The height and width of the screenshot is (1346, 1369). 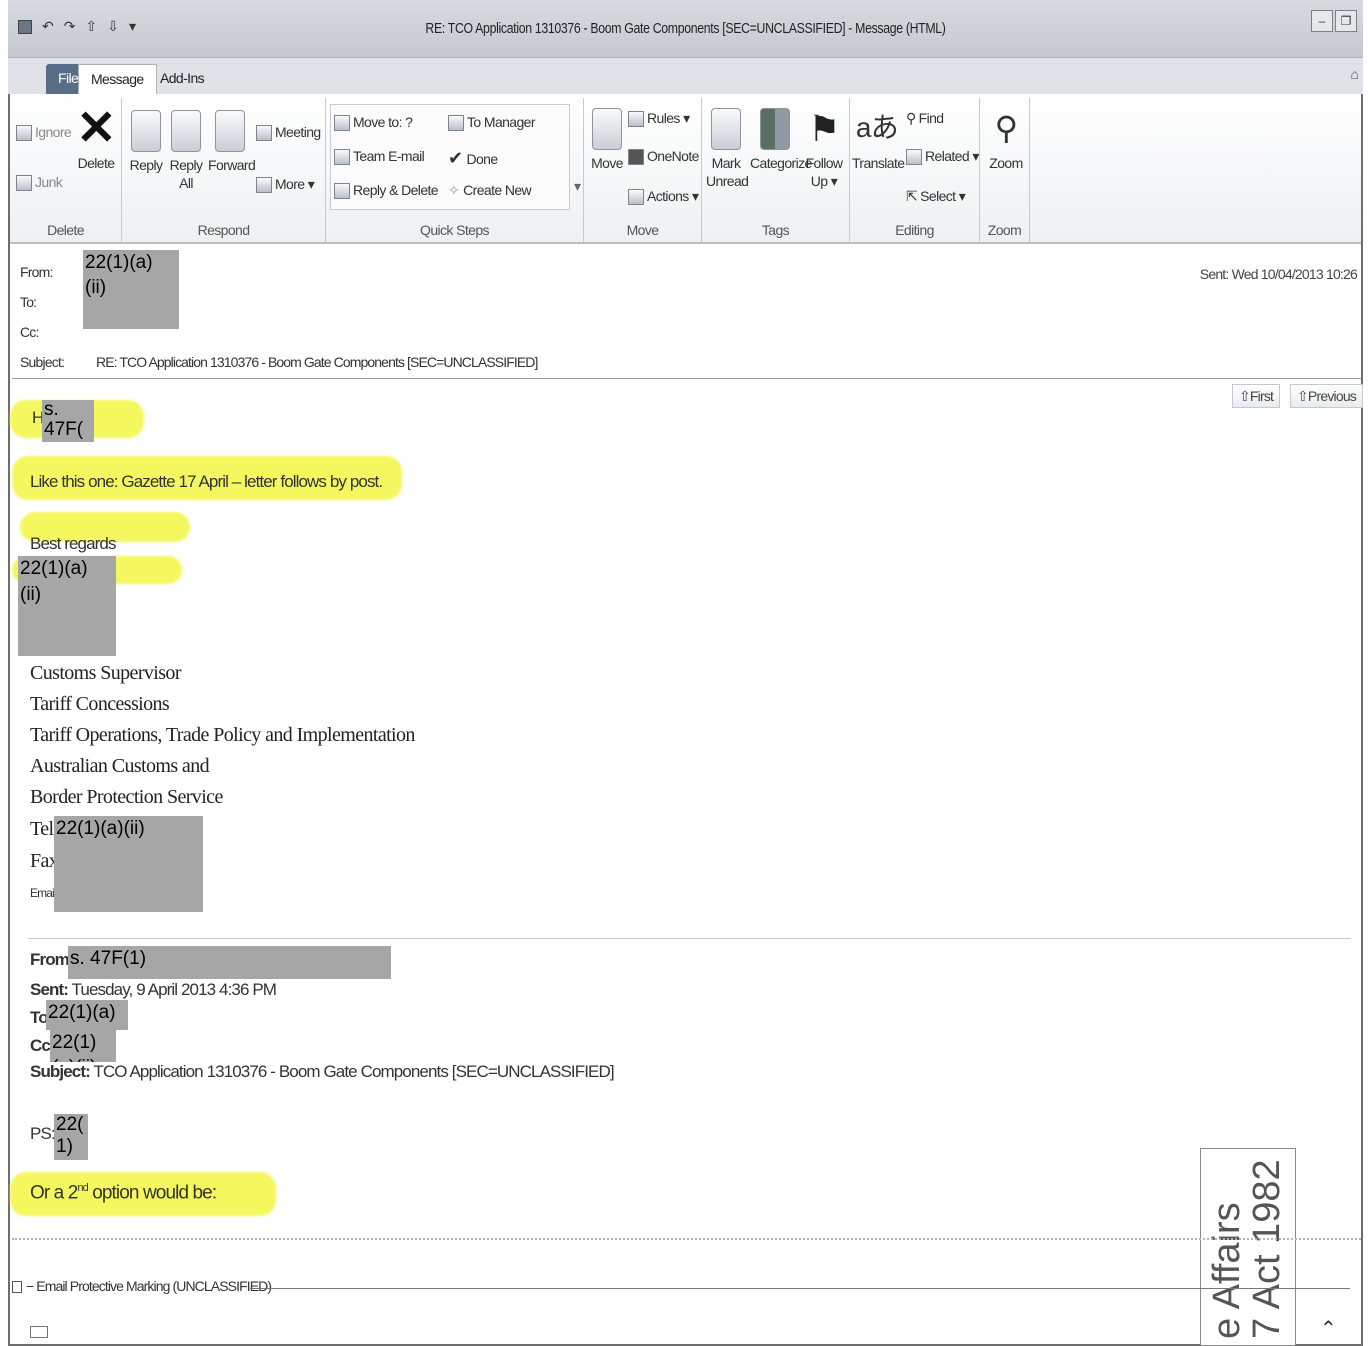 I want to click on related-icon, so click(x=914, y=157).